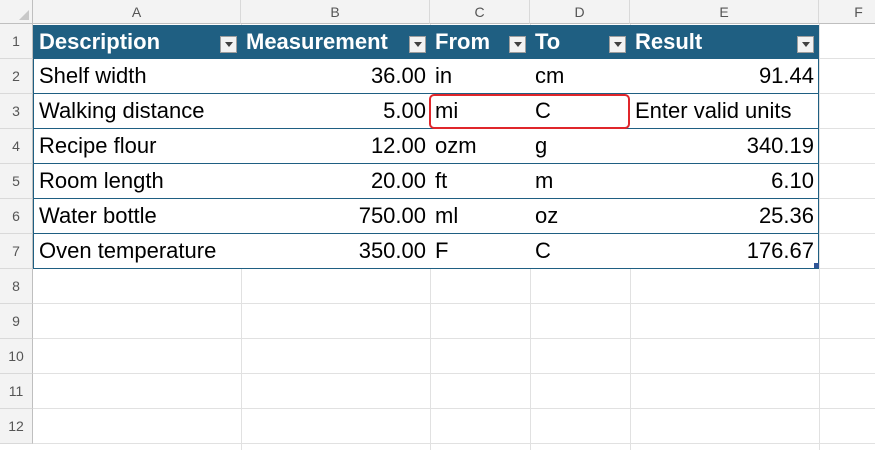  Describe the element at coordinates (16, 181) in the screenshot. I see `row-header-5: 5` at that location.